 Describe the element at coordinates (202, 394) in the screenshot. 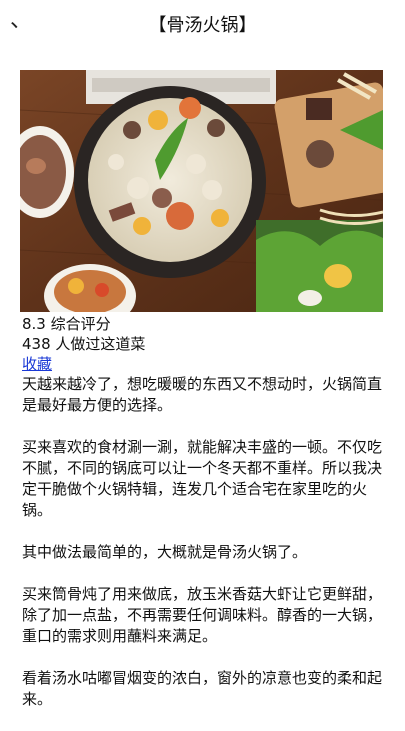

I see `intro-paragraph-1: 天越来越冷了，想吃暖暖的东西又不想动时，火锅简直是最好最方便的选择。` at that location.